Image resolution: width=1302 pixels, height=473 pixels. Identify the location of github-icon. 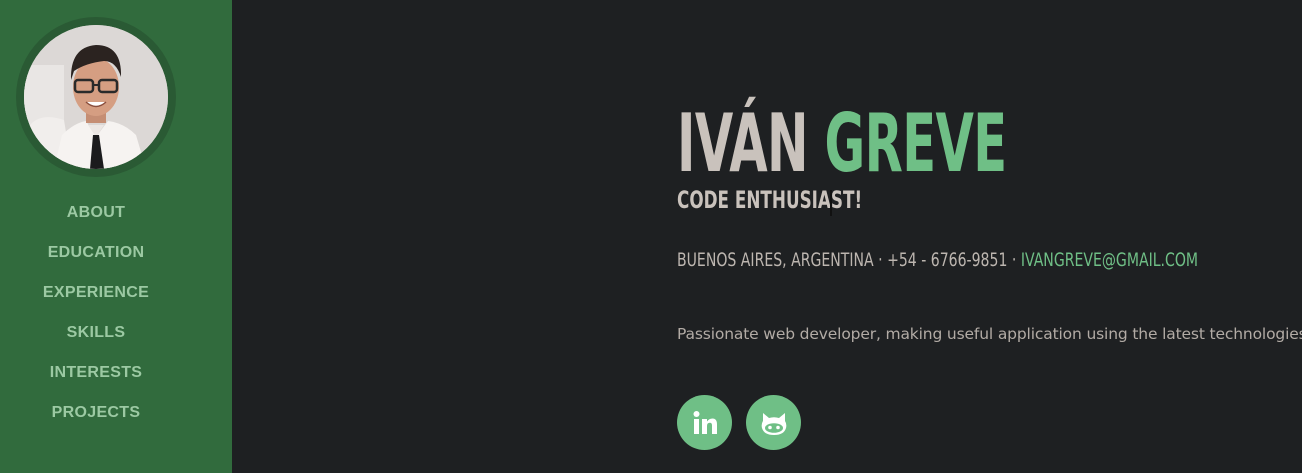
(773, 423).